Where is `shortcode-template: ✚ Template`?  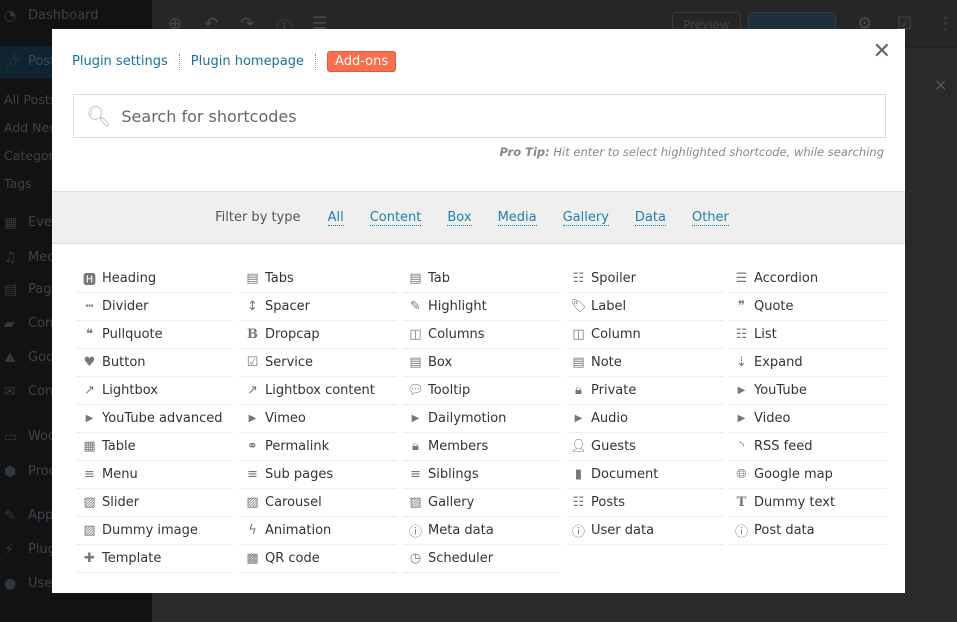
shortcode-template: ✚ Template is located at coordinates (155, 559).